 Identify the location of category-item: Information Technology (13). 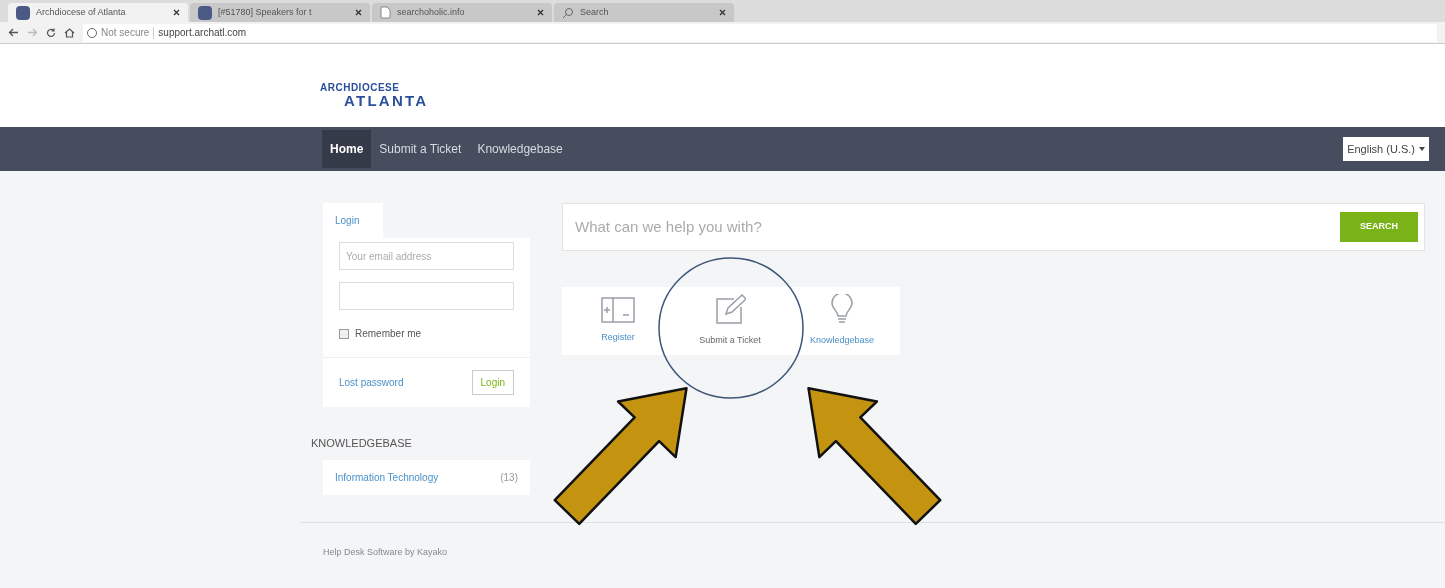
(426, 477).